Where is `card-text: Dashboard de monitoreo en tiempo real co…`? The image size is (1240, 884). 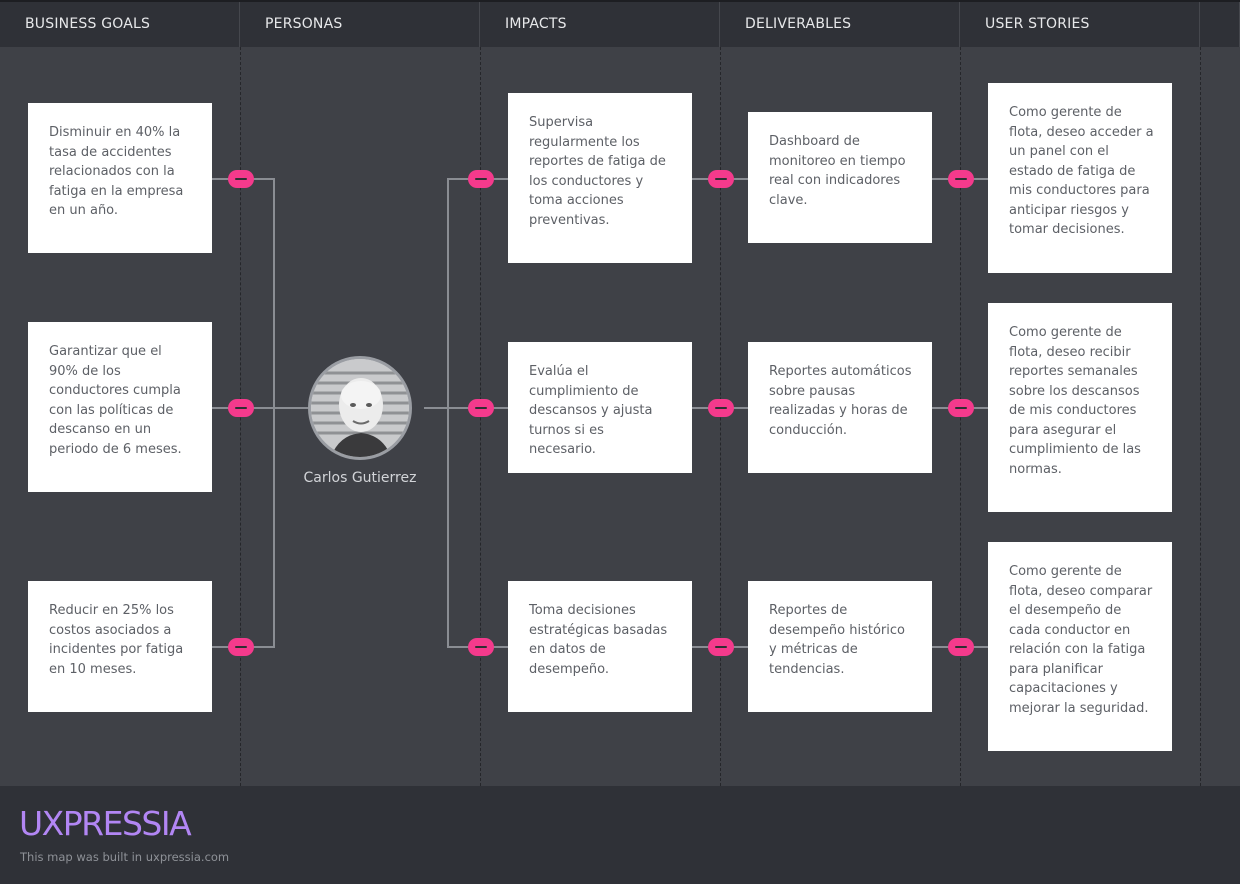 card-text: Dashboard de monitoreo en tiempo real co… is located at coordinates (837, 171).